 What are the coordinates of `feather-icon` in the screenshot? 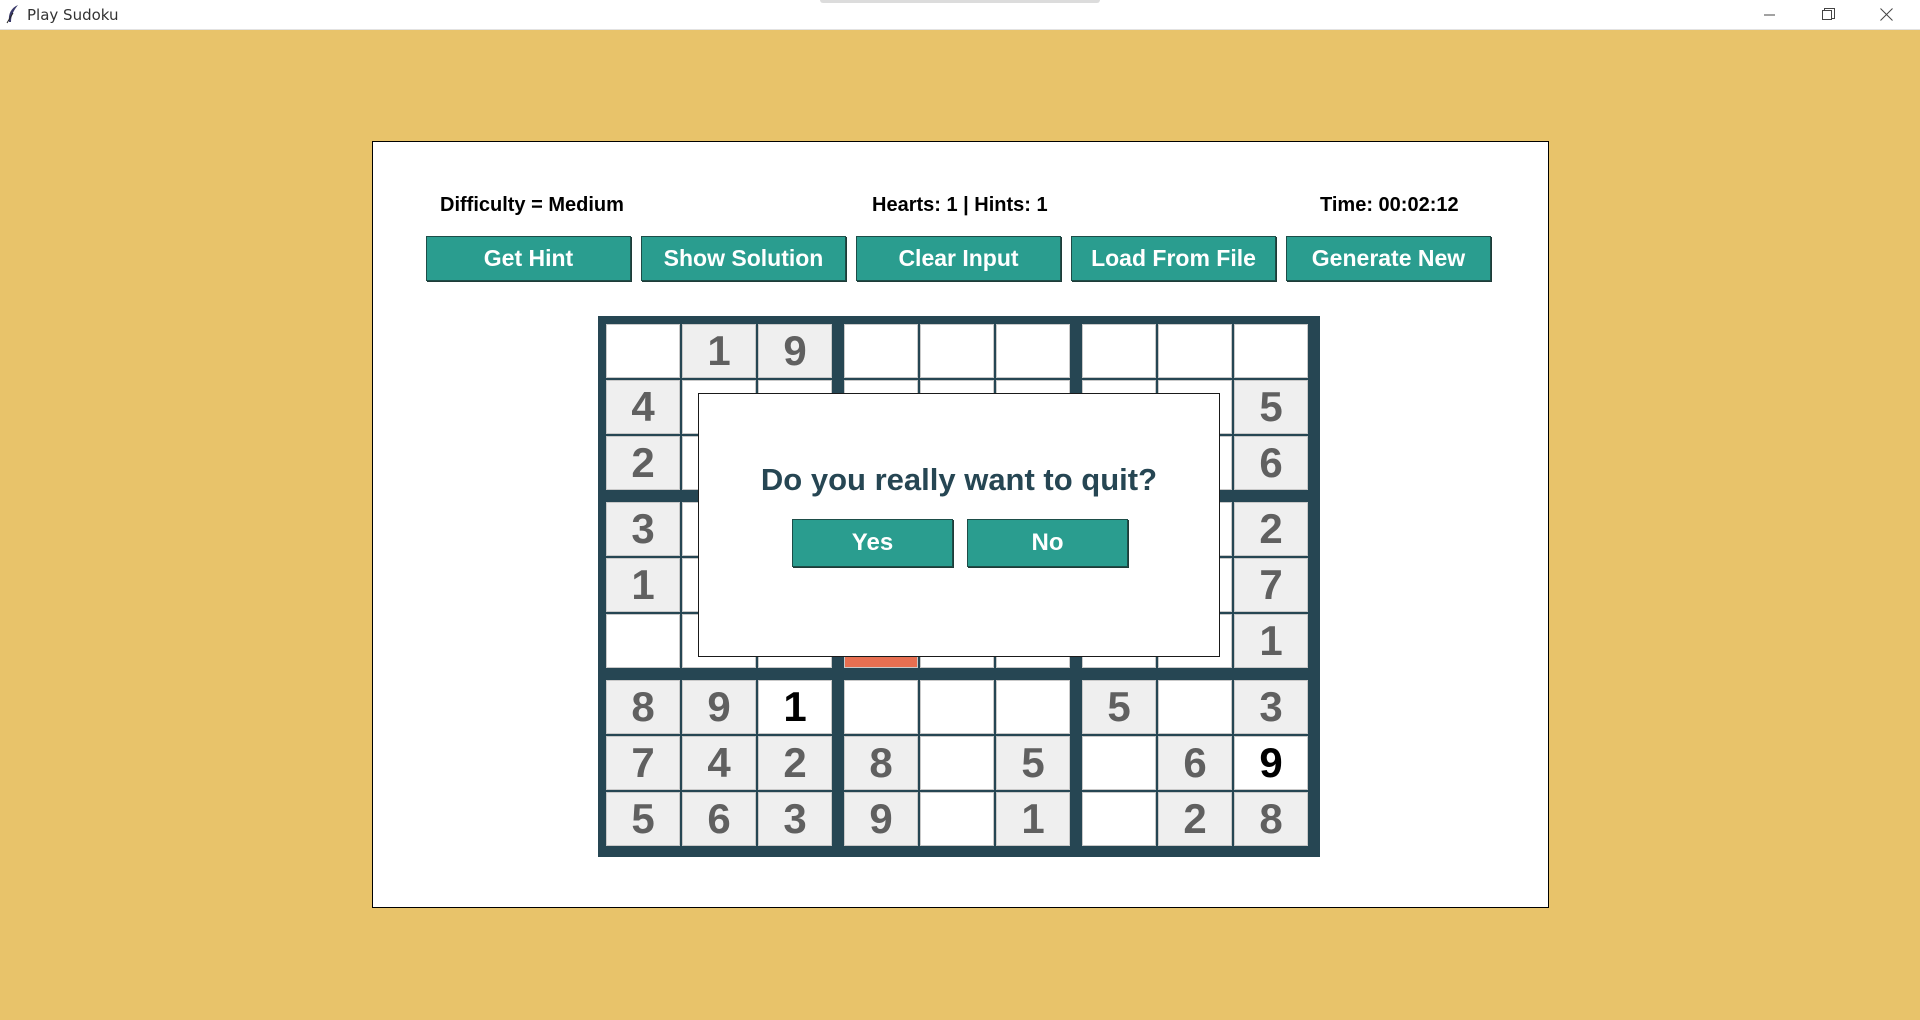 It's located at (12, 14).